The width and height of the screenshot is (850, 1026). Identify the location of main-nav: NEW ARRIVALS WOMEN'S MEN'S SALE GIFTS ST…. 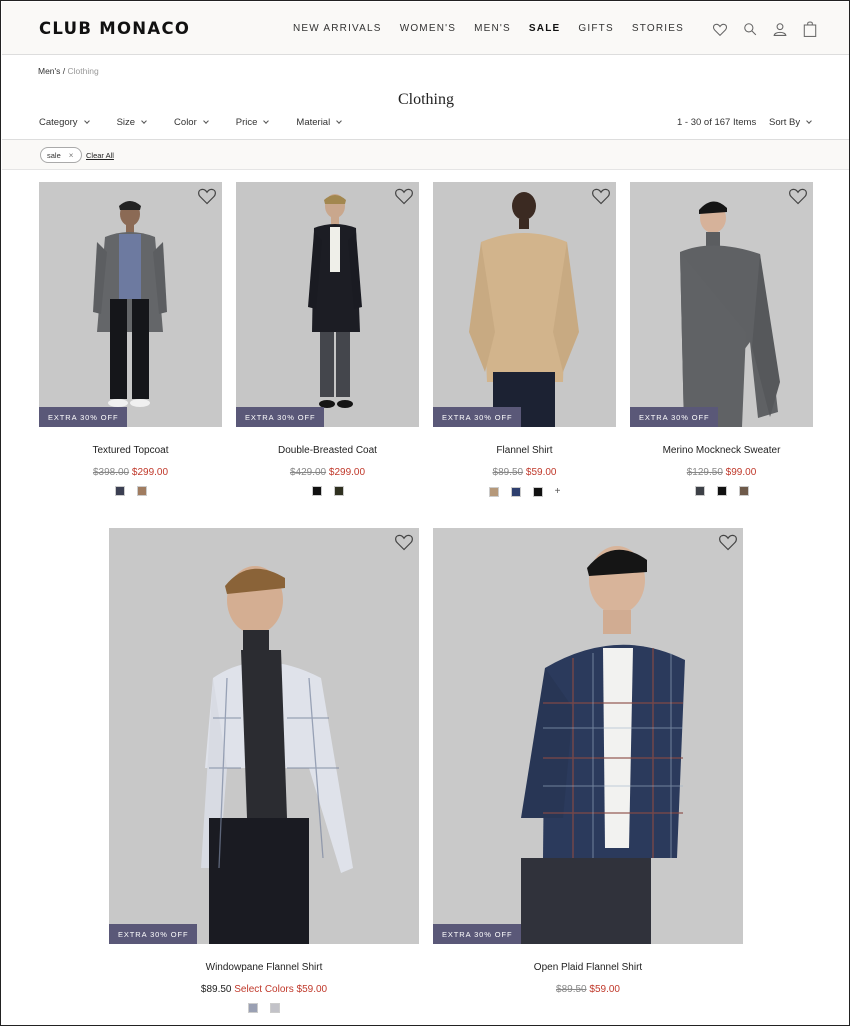
(497, 28).